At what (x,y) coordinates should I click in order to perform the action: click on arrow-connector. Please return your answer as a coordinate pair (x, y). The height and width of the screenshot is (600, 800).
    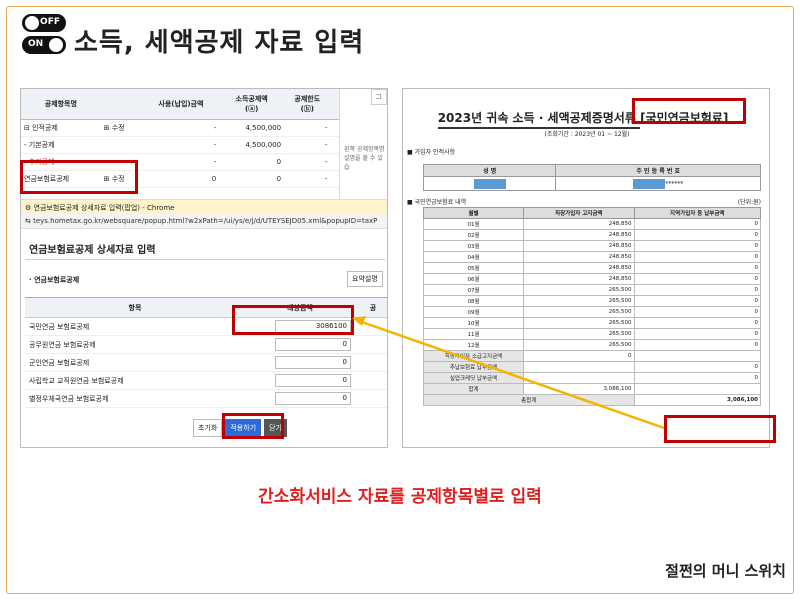
    Looking at the image, I should click on (508, 373).